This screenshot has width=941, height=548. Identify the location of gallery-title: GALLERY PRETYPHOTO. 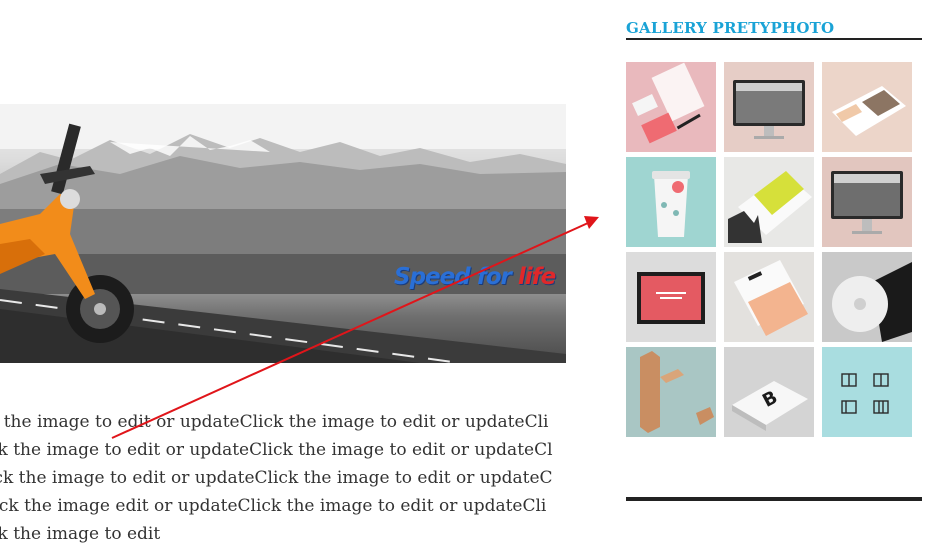
(730, 28).